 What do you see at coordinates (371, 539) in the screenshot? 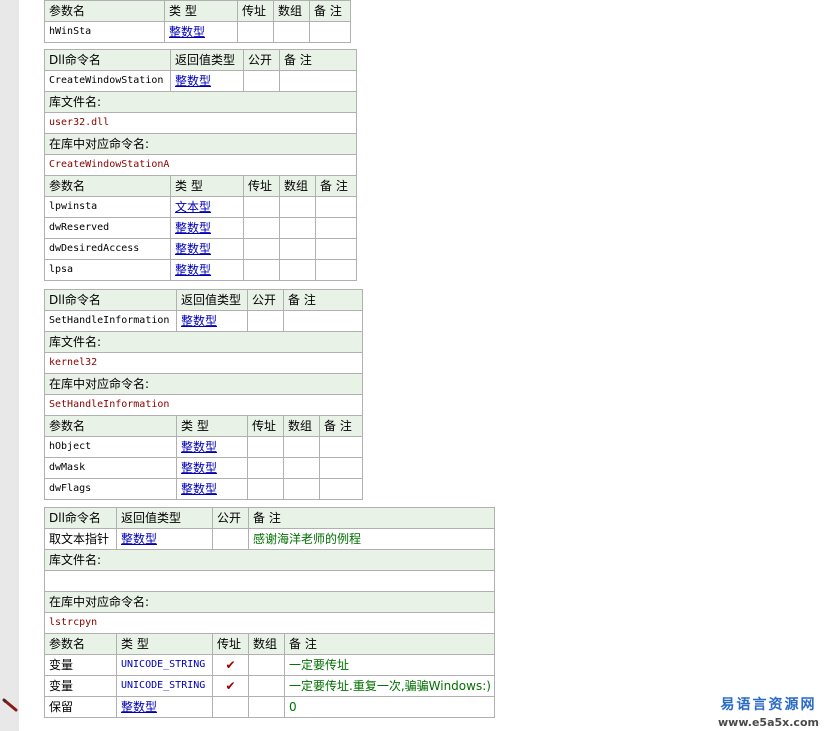
I see `dll-remark: 感谢海洋老师的例程` at bounding box center [371, 539].